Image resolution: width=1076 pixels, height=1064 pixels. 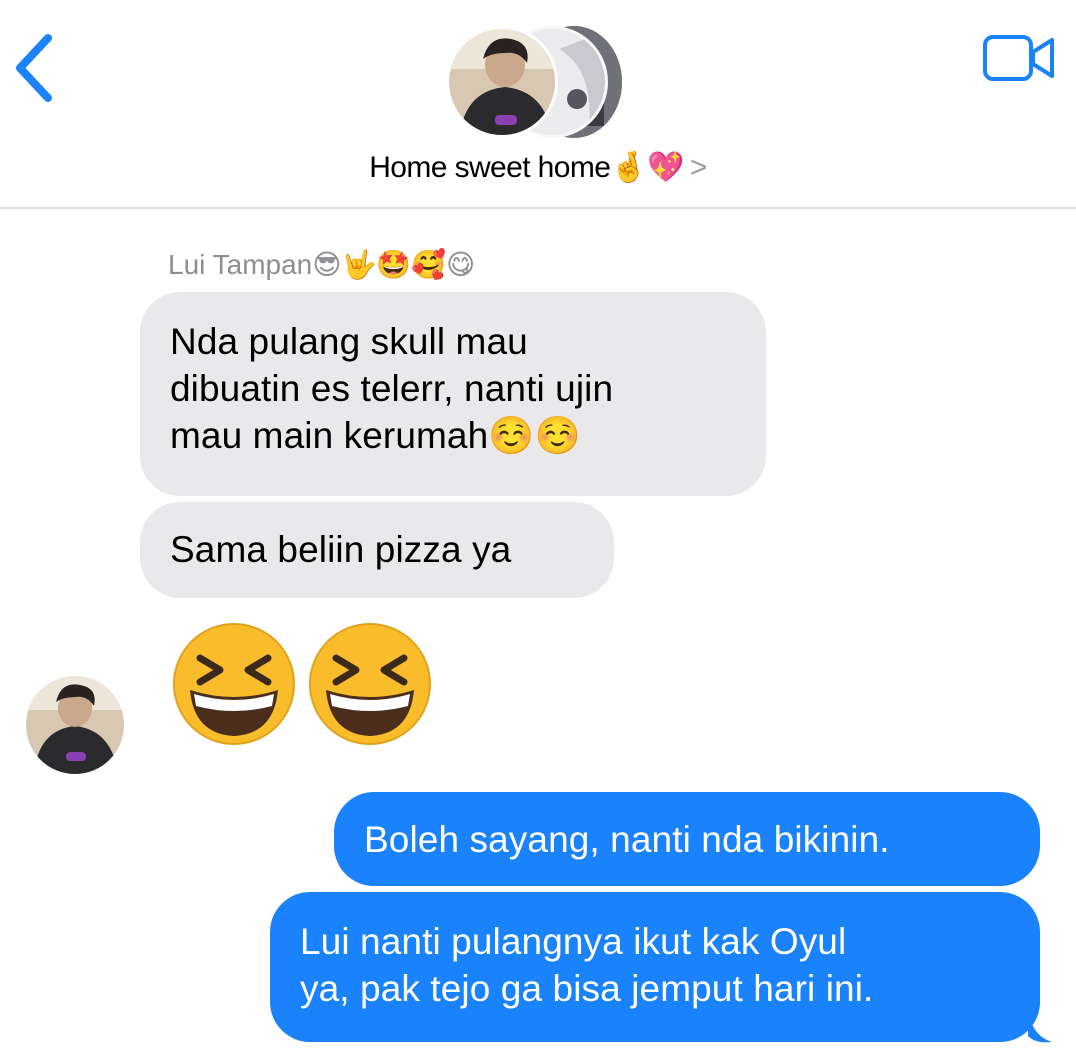 What do you see at coordinates (392, 388) in the screenshot?
I see `message-line: dibuatin es telerr, nanti ujin` at bounding box center [392, 388].